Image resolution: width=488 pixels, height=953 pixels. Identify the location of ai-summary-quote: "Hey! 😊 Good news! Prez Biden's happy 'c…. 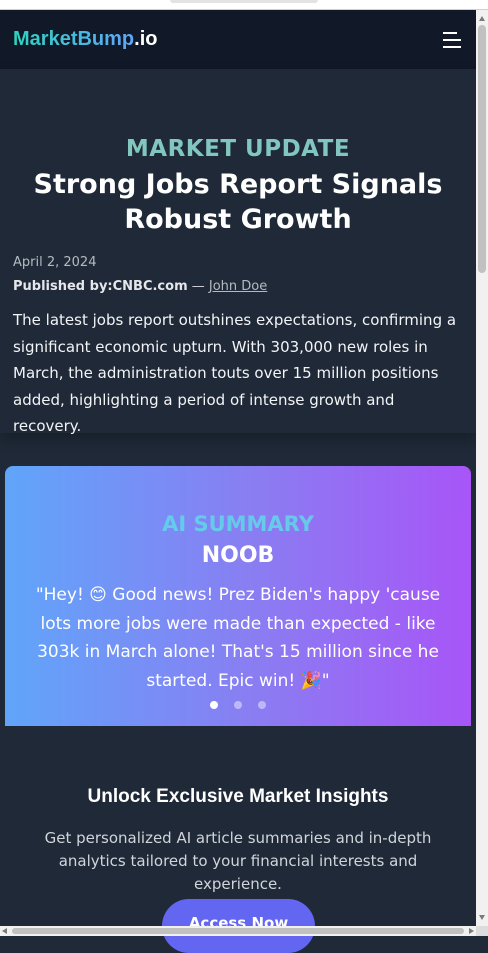
(238, 638).